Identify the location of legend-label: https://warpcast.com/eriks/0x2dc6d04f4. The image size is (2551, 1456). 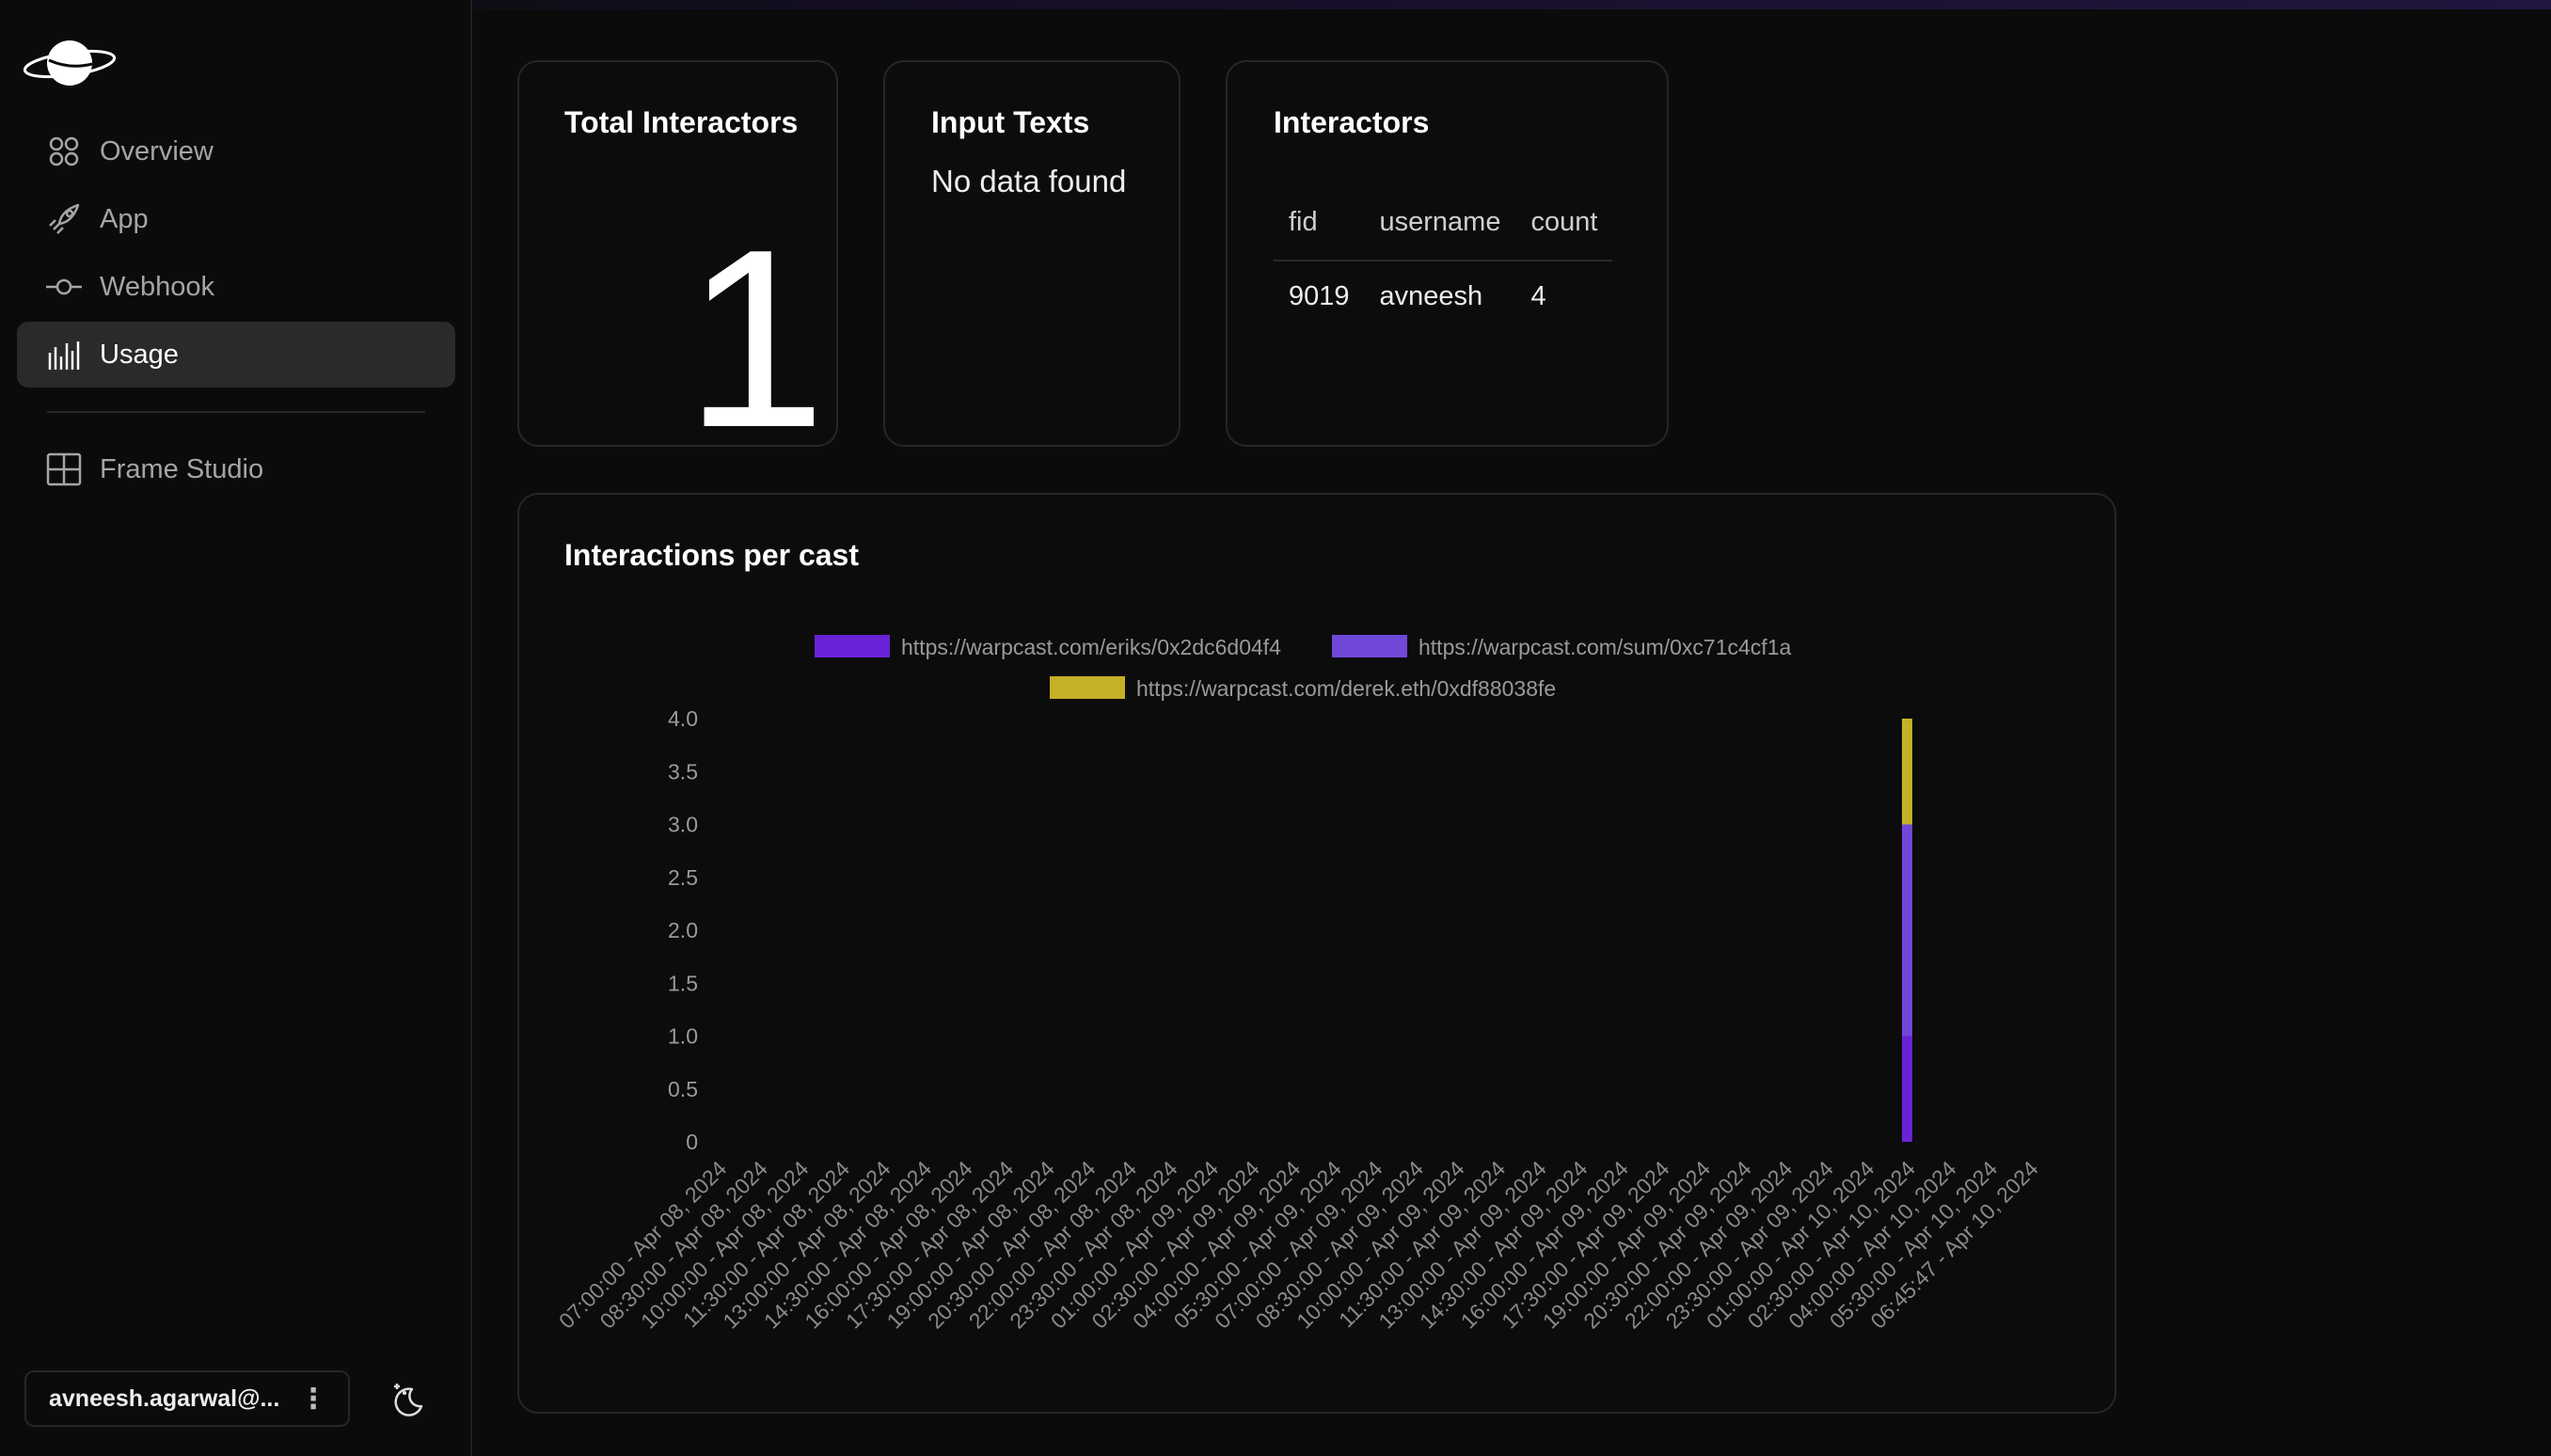
(1091, 647).